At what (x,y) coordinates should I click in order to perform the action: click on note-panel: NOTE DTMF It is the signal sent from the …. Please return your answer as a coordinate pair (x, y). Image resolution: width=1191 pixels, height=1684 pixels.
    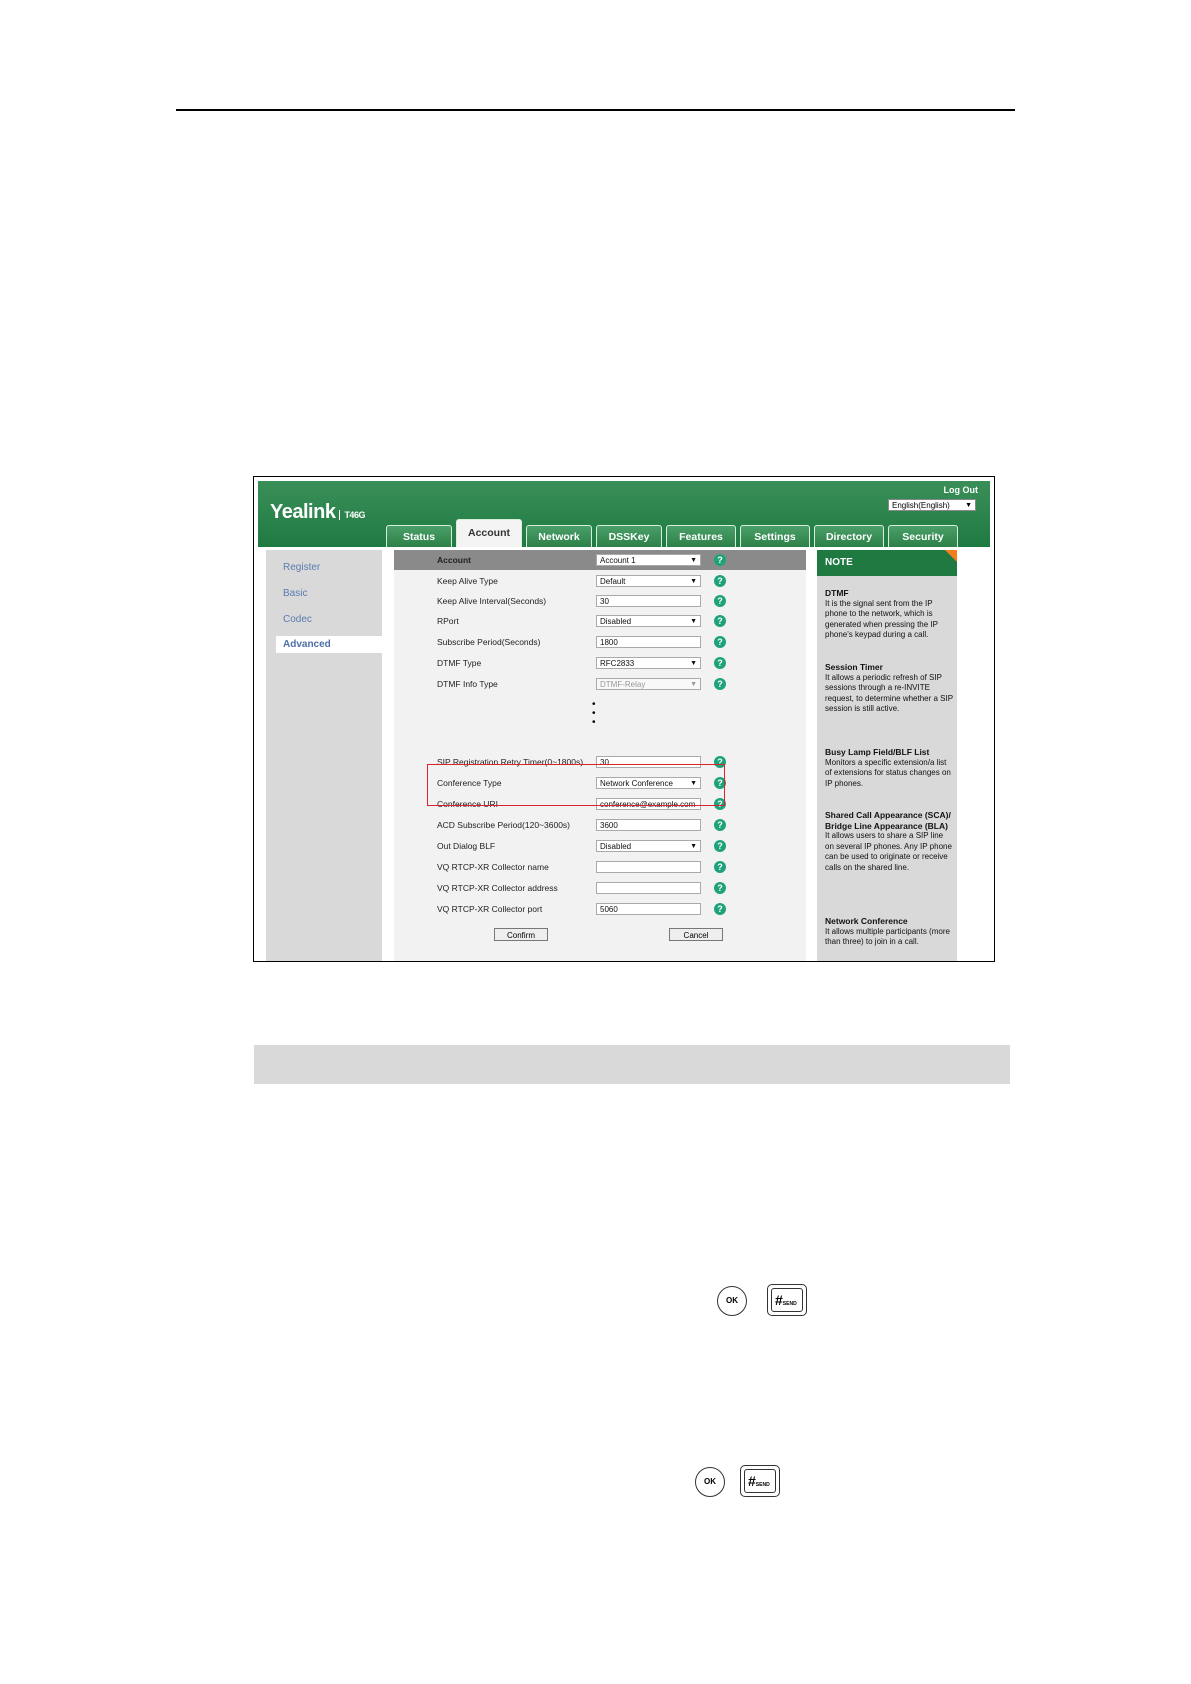
    Looking at the image, I should click on (887, 755).